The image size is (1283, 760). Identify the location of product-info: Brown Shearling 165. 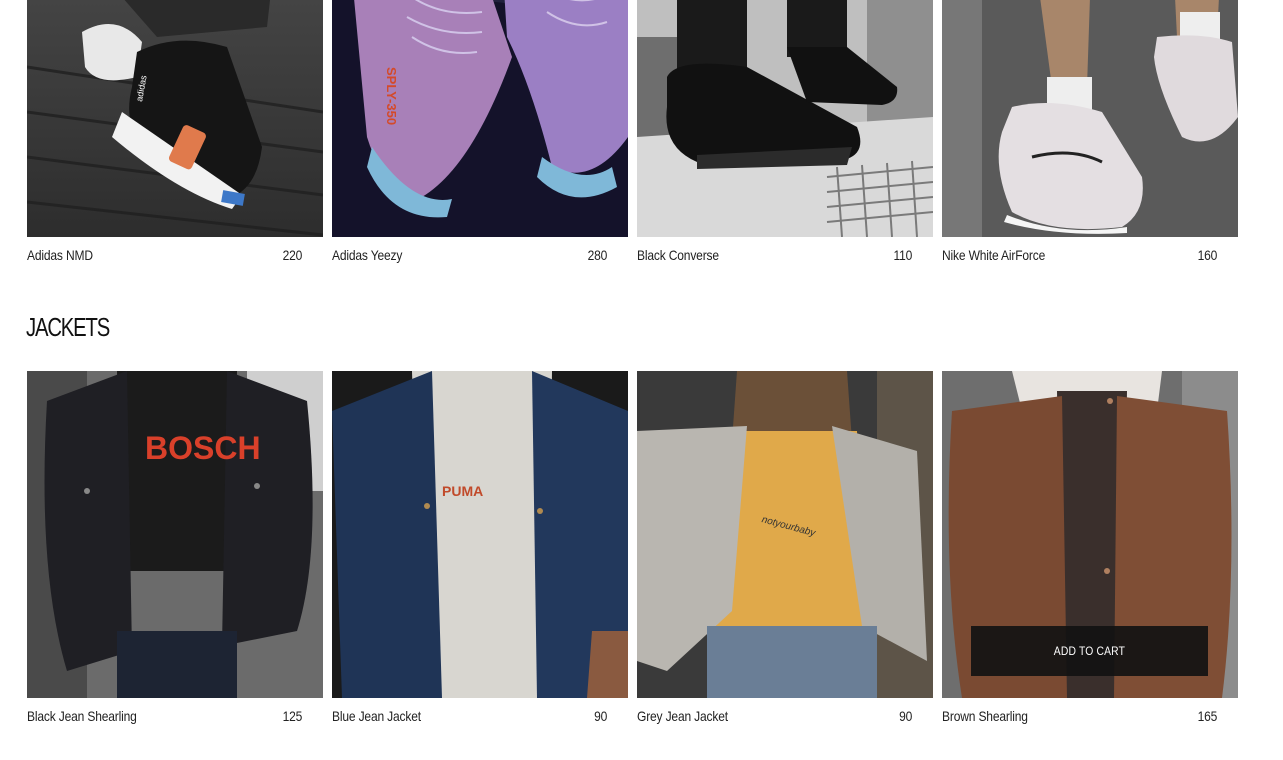
(1087, 716).